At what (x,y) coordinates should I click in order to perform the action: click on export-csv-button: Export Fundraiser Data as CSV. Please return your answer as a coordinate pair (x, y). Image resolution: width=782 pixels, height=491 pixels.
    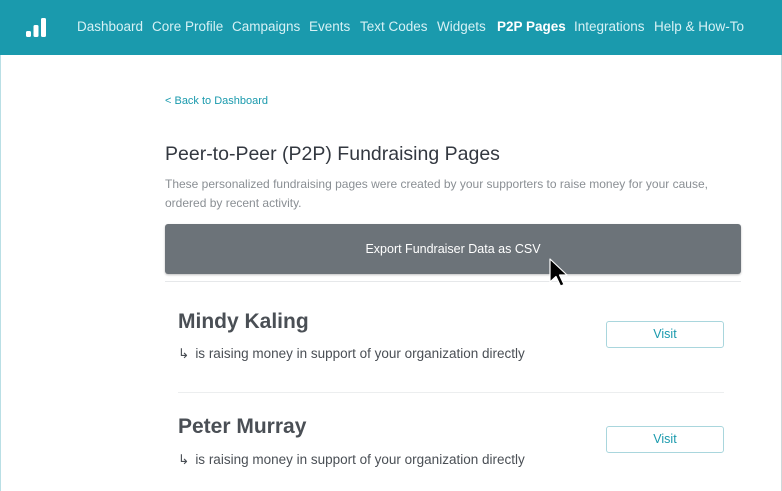
    Looking at the image, I should click on (453, 249).